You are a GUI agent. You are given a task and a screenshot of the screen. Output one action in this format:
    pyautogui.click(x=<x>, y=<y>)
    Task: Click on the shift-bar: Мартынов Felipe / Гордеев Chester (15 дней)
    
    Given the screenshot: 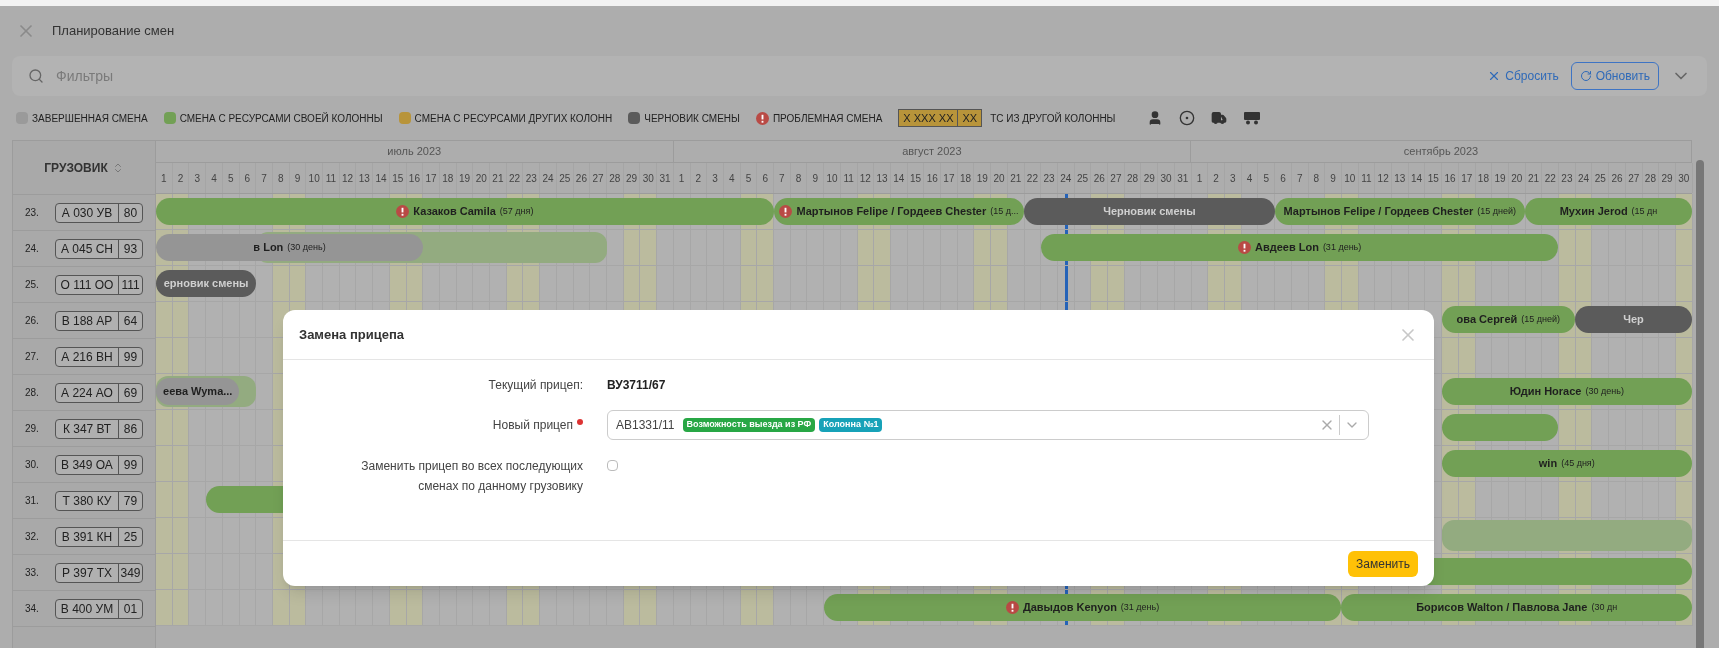 What is the action you would take?
    pyautogui.click(x=1399, y=211)
    